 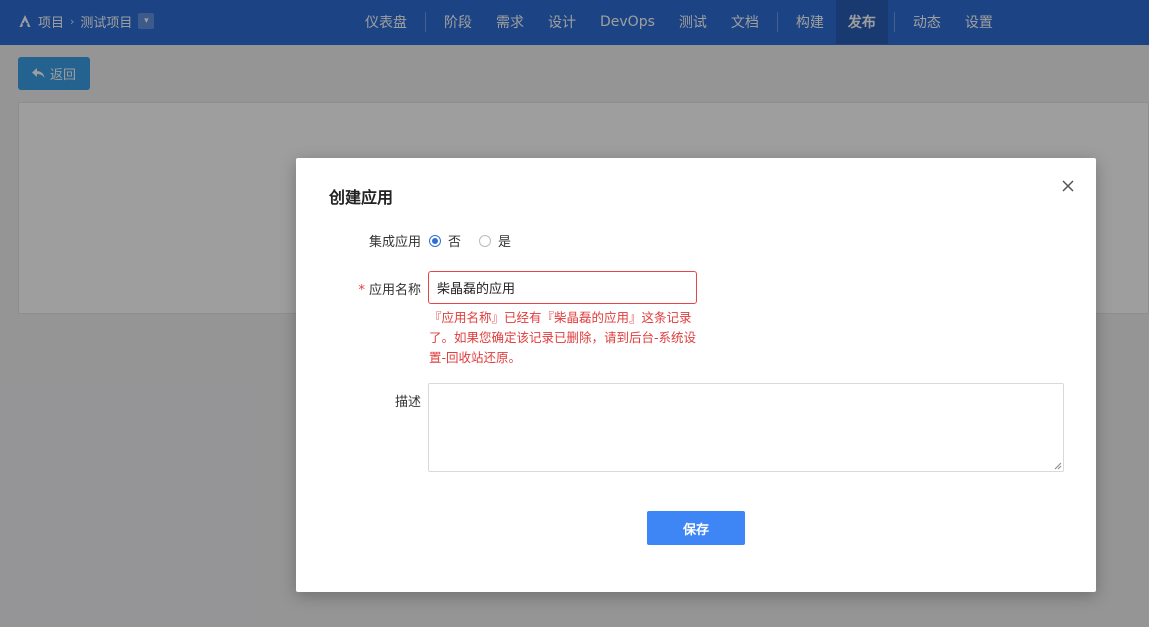 I want to click on app-name-label: * 应用名称, so click(x=371, y=288).